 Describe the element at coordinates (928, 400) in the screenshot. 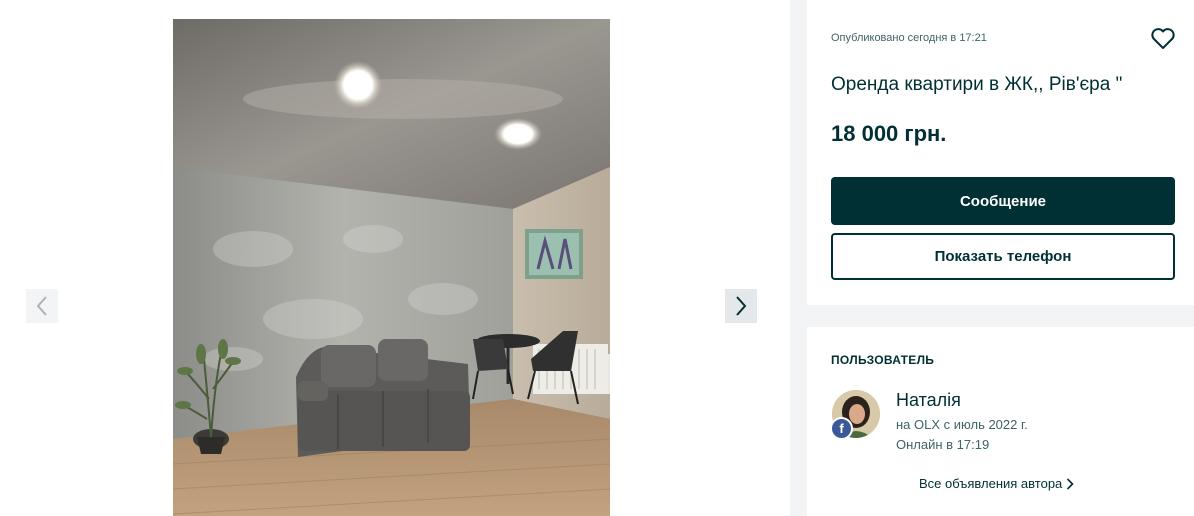

I see `user-name: Наталія` at that location.